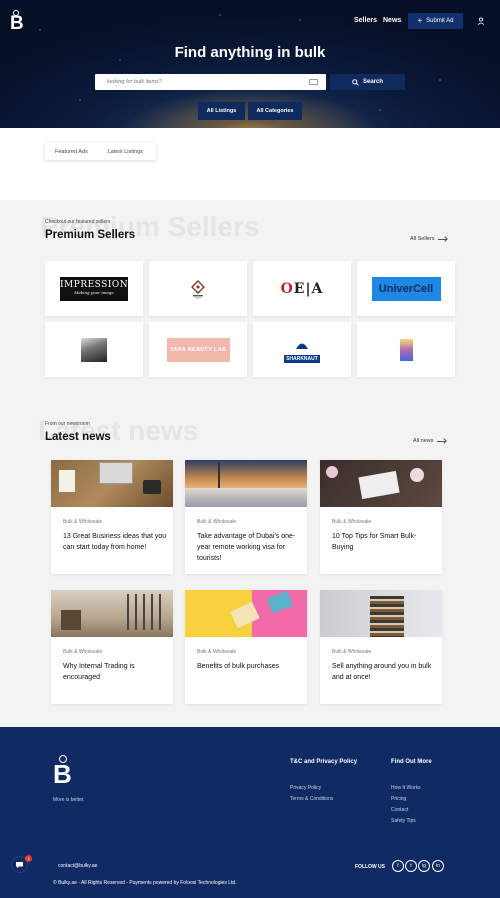 Image resolution: width=500 pixels, height=898 pixels. What do you see at coordinates (313, 82) in the screenshot?
I see `keyboard-icon` at bounding box center [313, 82].